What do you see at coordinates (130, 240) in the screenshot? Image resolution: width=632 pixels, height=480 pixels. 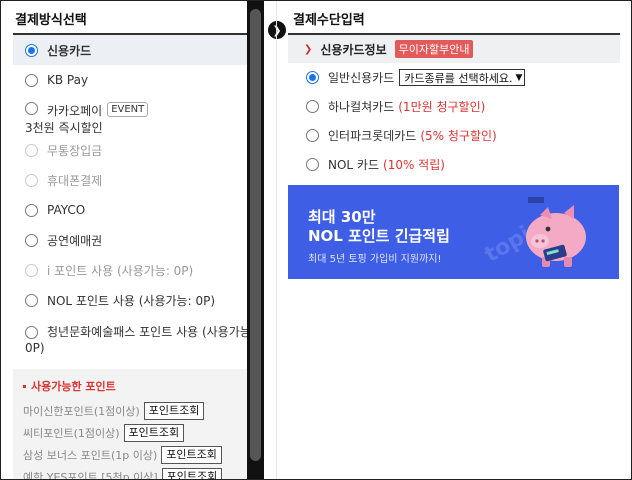 I see `payment-option-voucher: 공연예매권` at bounding box center [130, 240].